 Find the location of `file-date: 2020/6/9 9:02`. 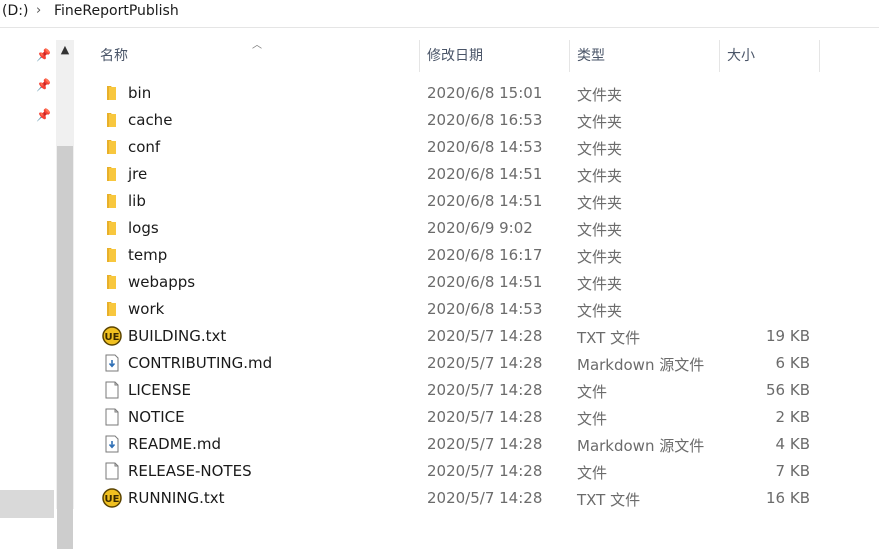

file-date: 2020/6/9 9:02 is located at coordinates (480, 228).